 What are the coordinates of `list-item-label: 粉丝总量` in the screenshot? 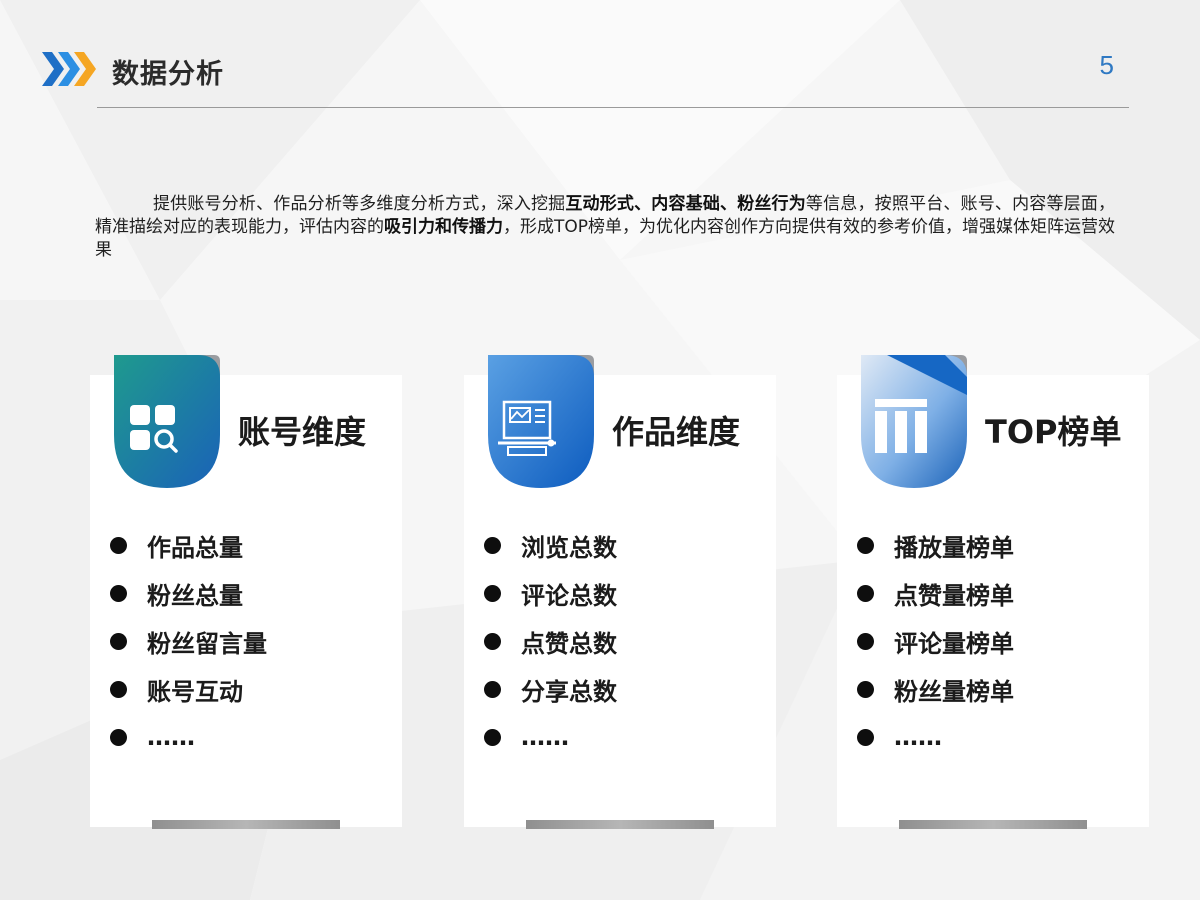 It's located at (195, 595).